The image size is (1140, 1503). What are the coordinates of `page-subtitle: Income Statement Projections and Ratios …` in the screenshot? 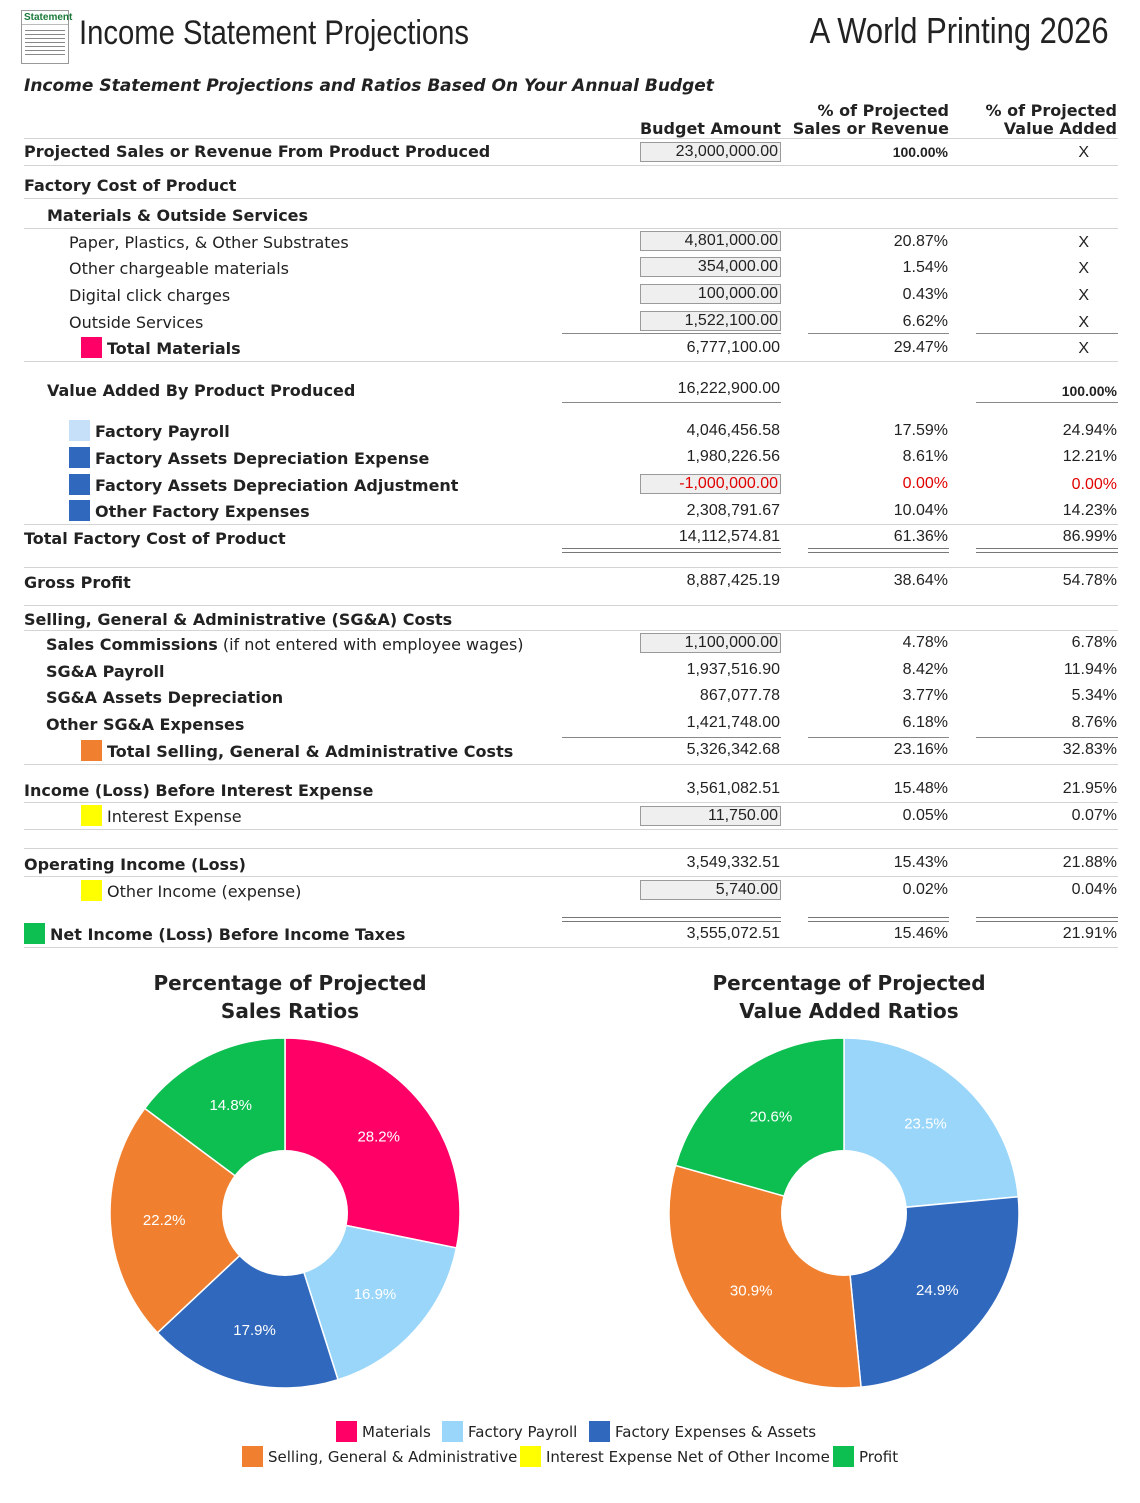 It's located at (369, 86).